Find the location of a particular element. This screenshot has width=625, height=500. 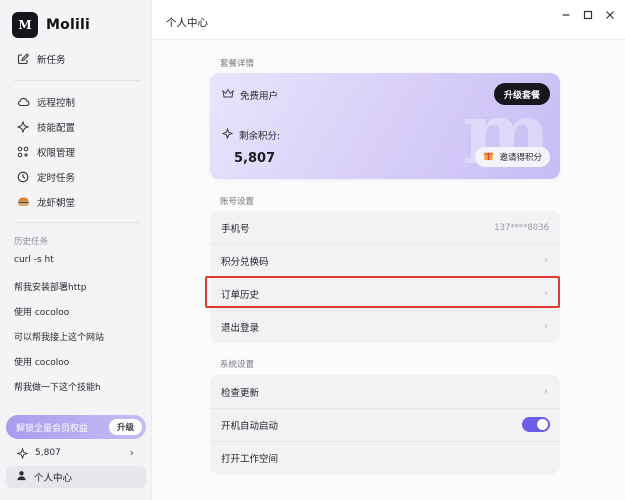

sidebar-item-label: 技能配置 is located at coordinates (56, 128).